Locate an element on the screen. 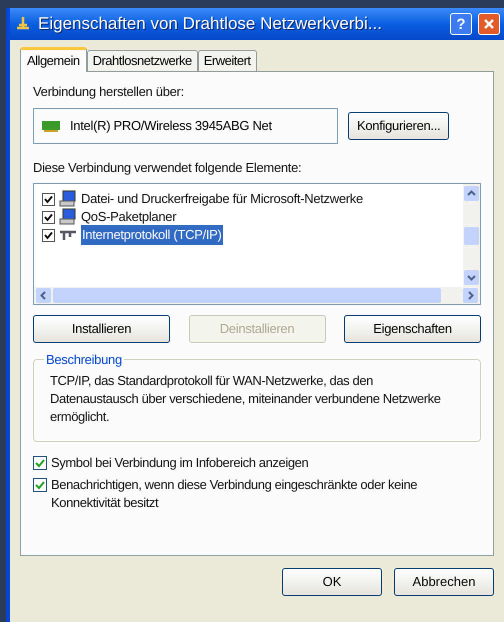 This screenshot has width=504, height=622. adapter-name: Intel(R) PRO/Wireless 3945ABG Net is located at coordinates (171, 125).